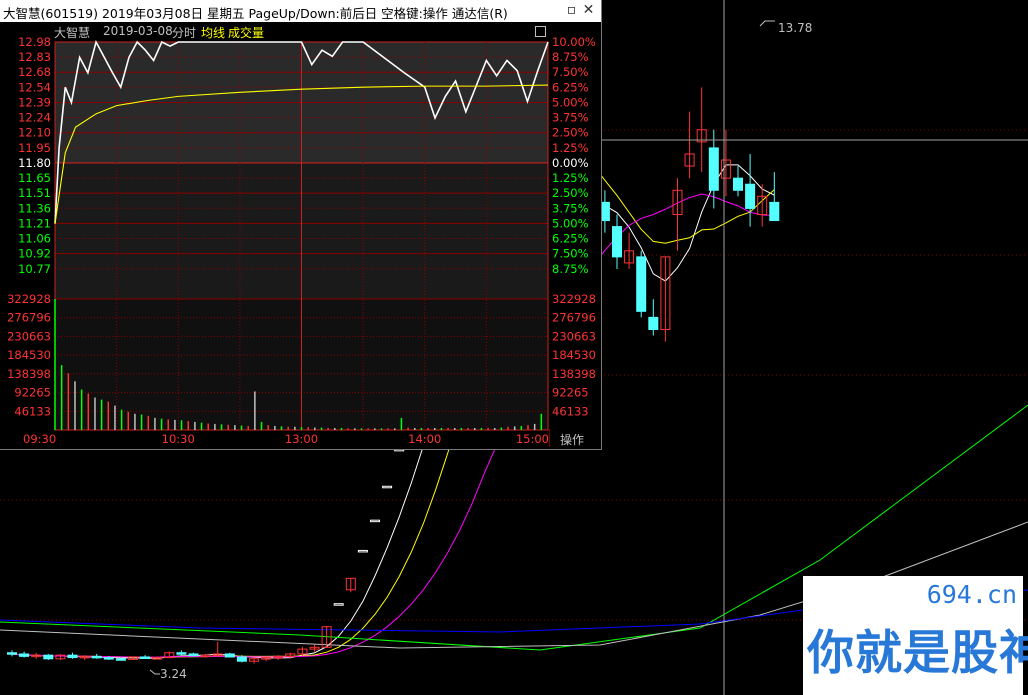 The image size is (1028, 695). I want to click on pct-tick: 10.00%, so click(574, 42).